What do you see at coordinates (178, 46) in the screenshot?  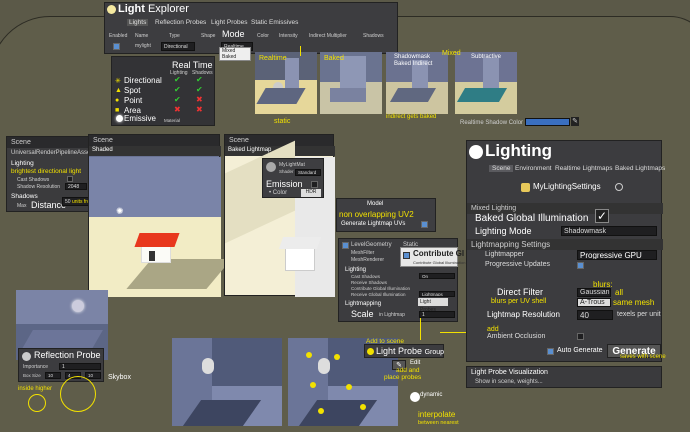 I see `type-dropdown: Directional` at bounding box center [178, 46].